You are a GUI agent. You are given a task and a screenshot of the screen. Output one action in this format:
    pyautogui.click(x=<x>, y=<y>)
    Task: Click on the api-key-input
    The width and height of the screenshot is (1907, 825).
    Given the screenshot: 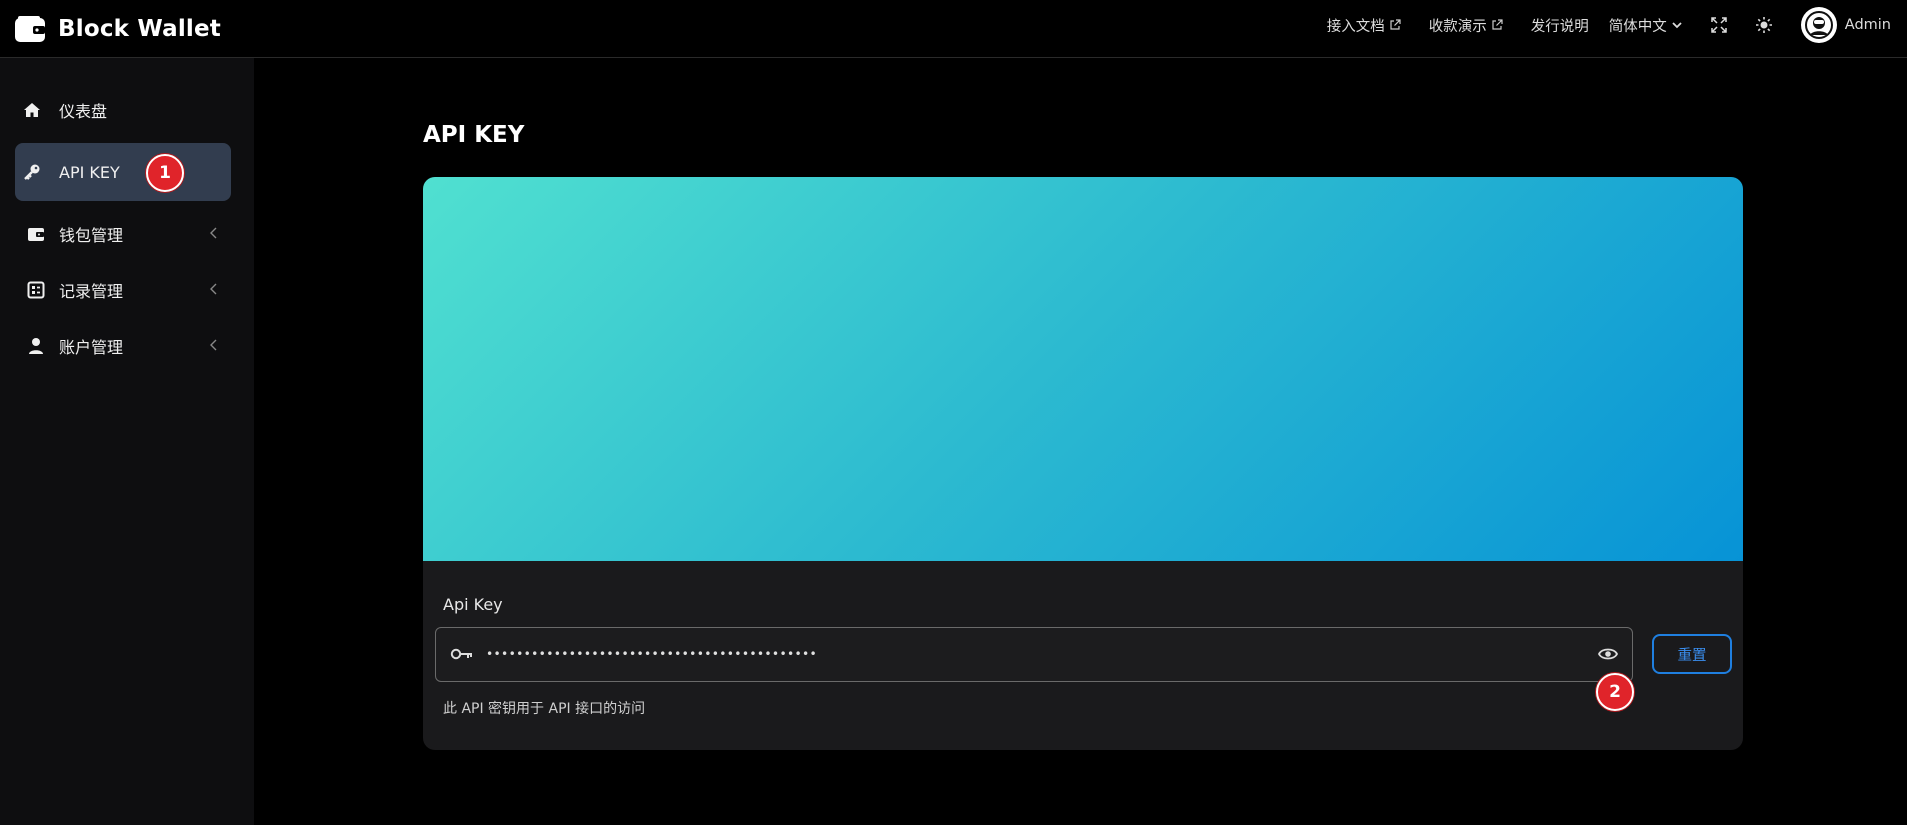 What is the action you would take?
    pyautogui.click(x=1026, y=654)
    